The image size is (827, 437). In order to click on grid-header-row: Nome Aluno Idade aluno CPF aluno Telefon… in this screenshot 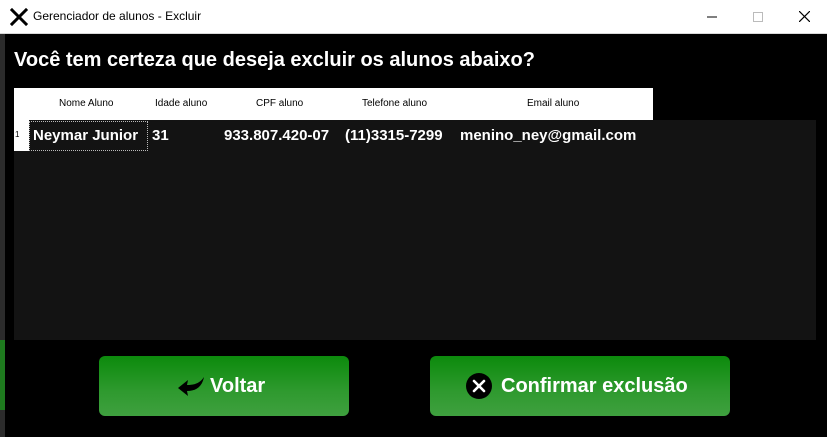, I will do `click(333, 104)`.